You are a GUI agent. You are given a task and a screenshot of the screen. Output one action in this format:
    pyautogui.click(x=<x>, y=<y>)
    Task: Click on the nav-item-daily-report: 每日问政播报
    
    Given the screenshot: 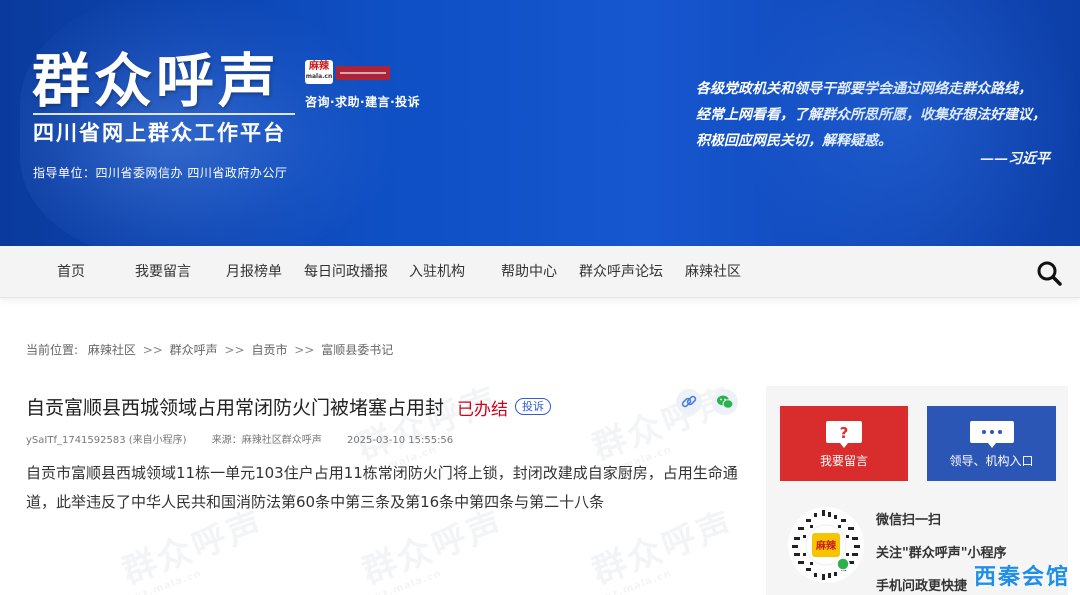 What is the action you would take?
    pyautogui.click(x=346, y=272)
    